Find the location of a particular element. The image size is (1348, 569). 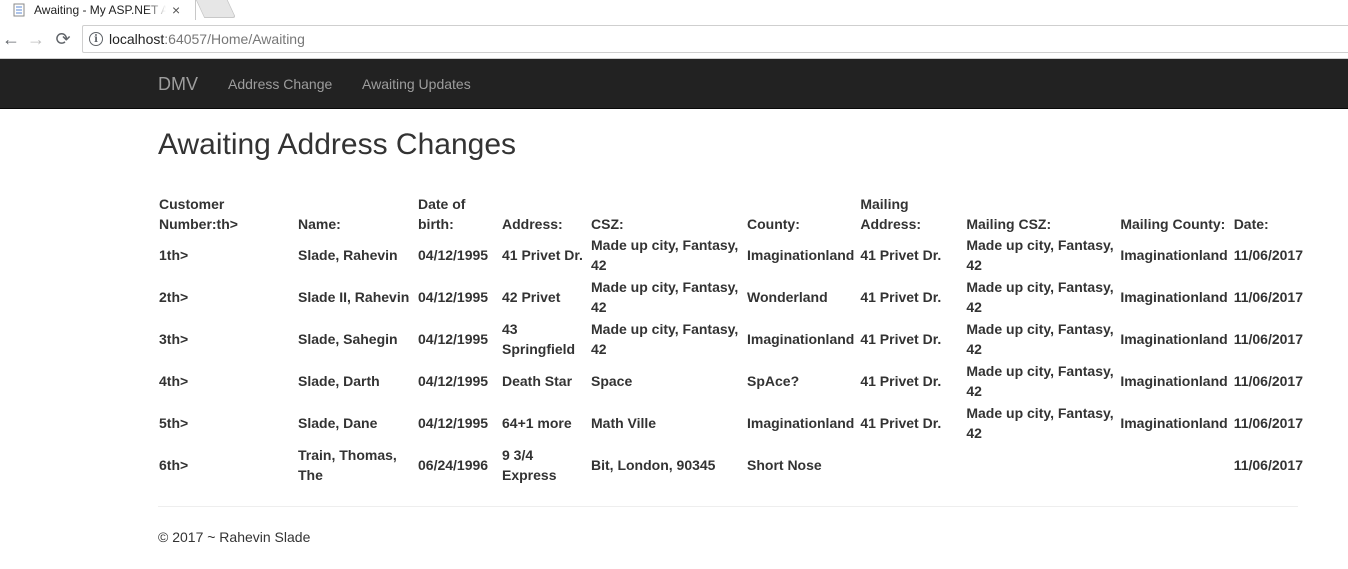

cell-mailing-address is located at coordinates (910, 465).